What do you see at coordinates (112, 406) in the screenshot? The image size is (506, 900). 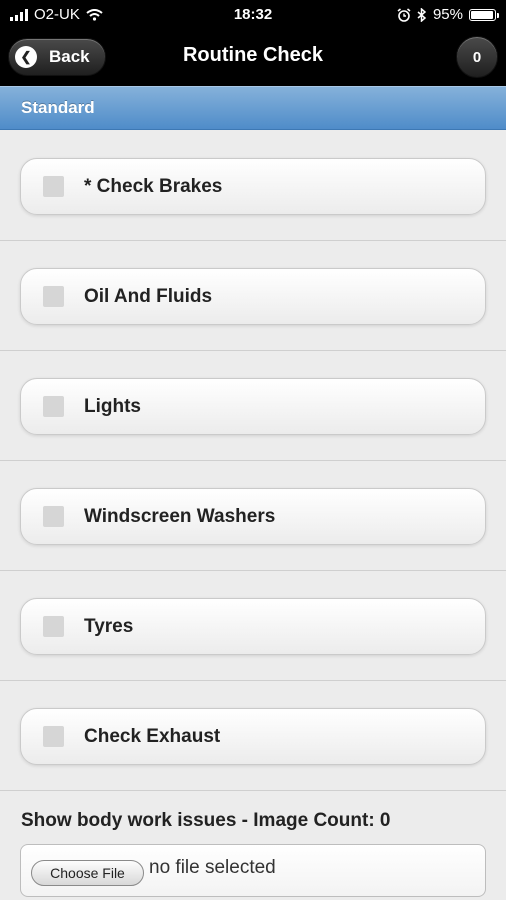 I see `check-item-label: Lights` at bounding box center [112, 406].